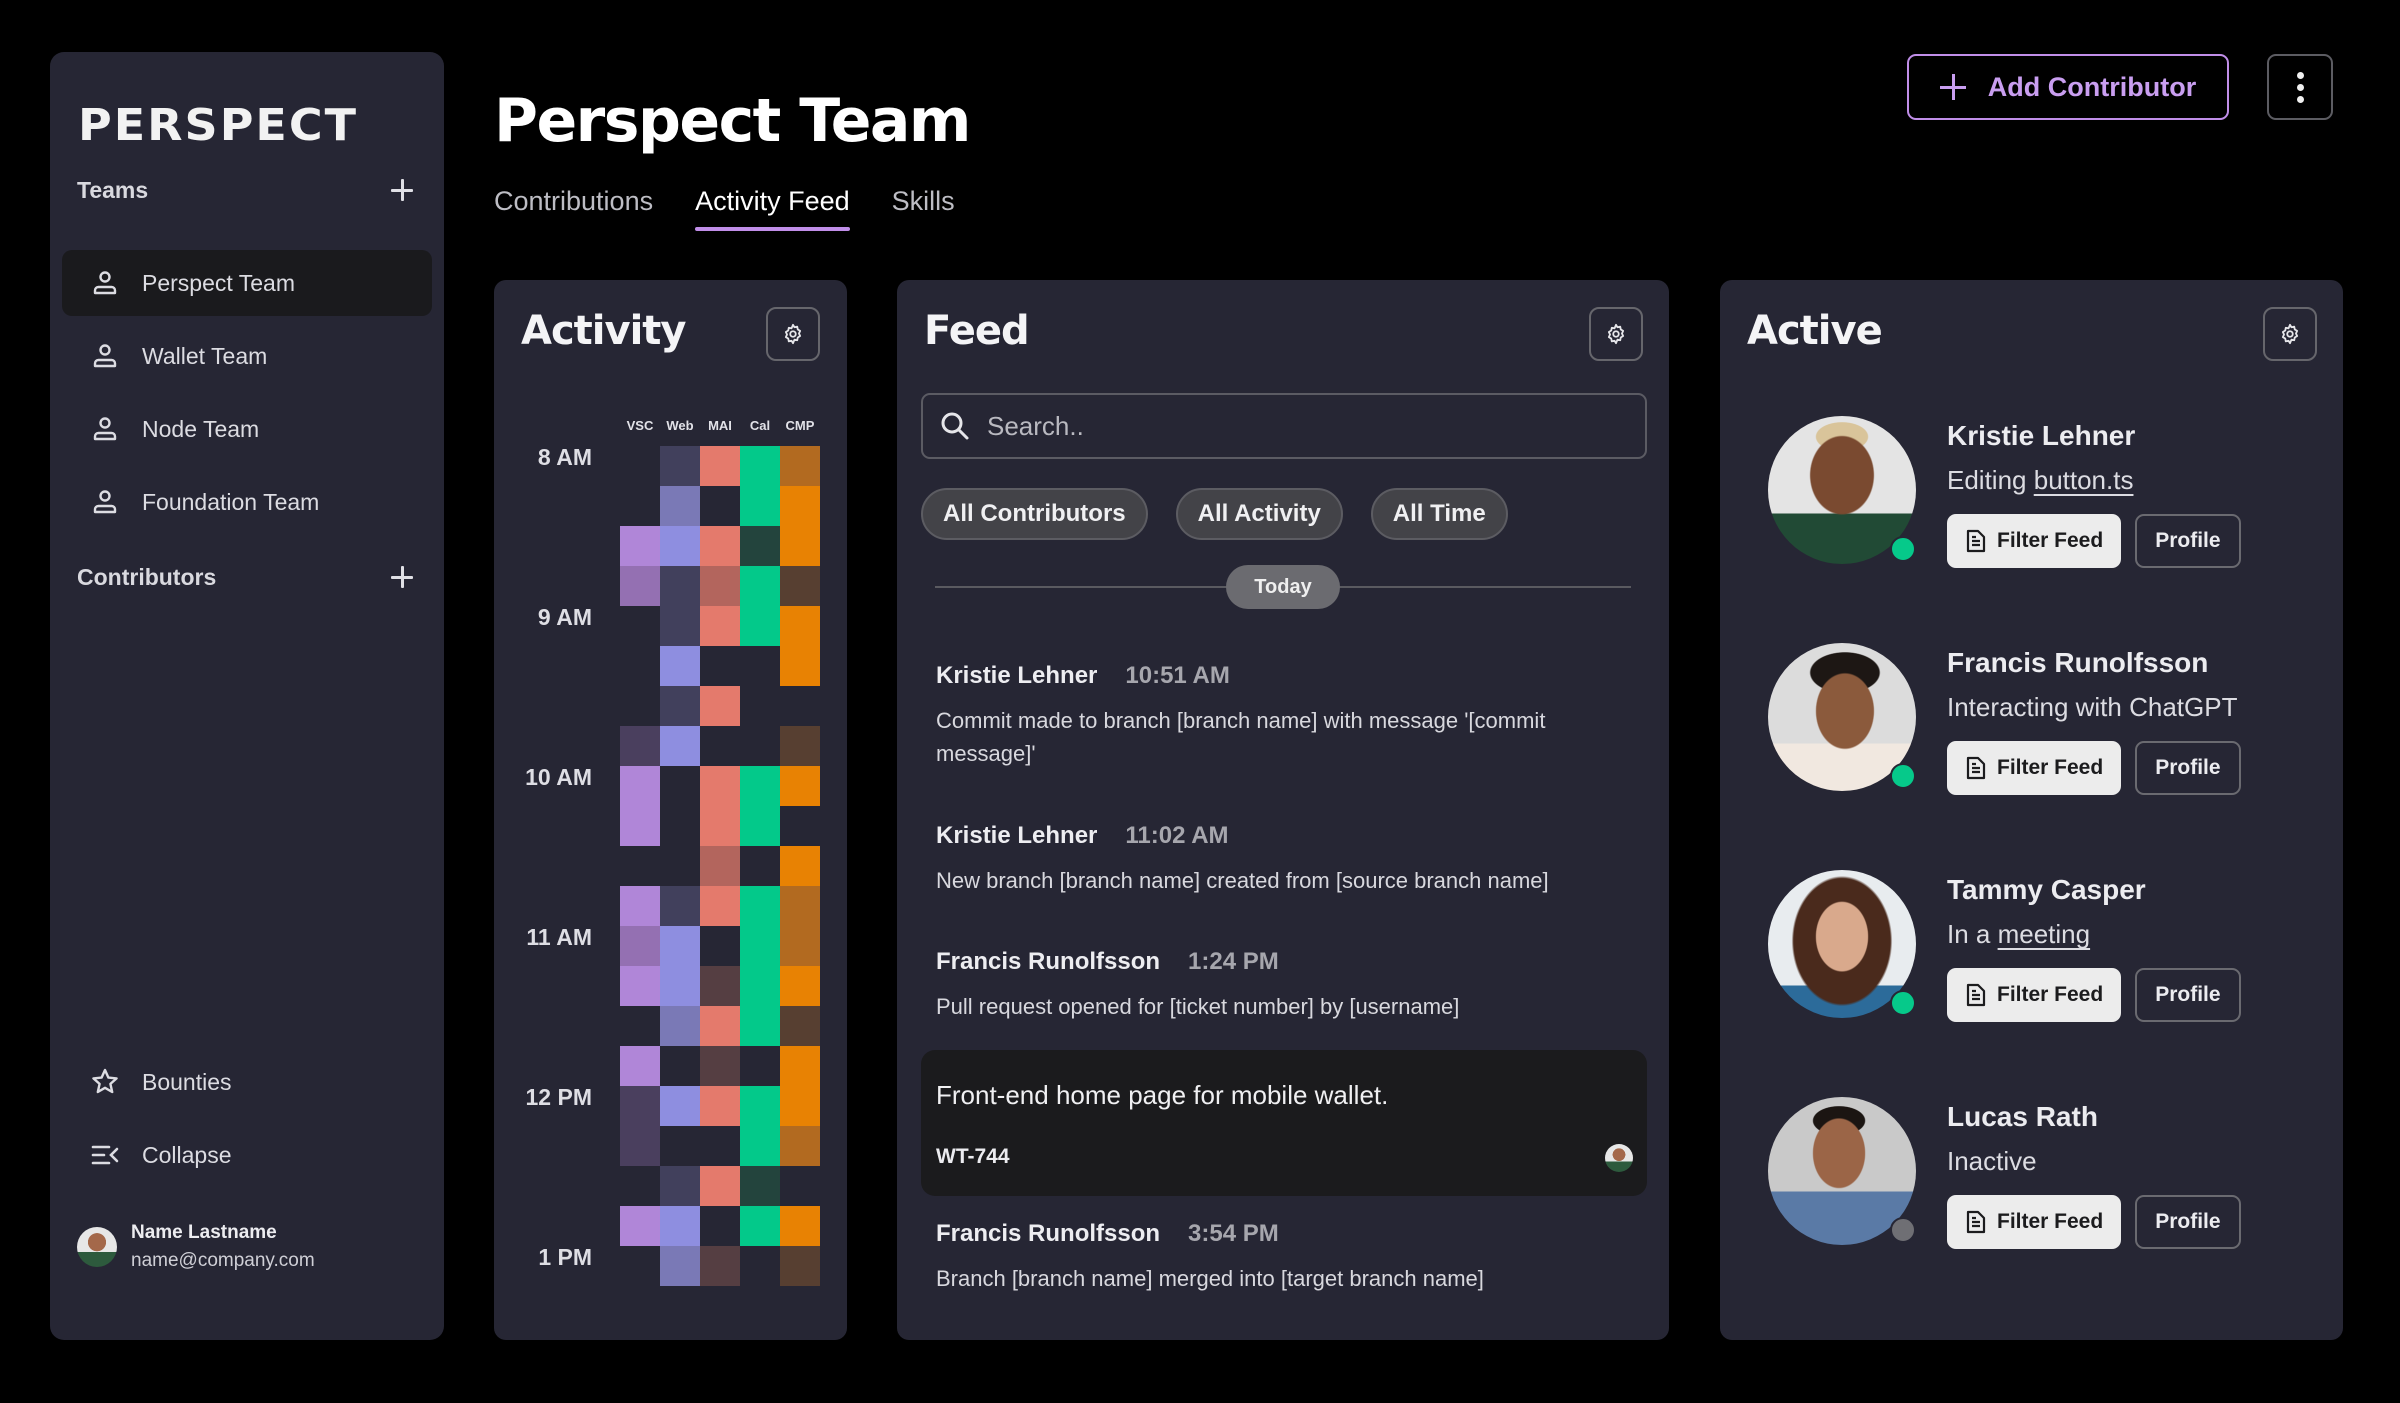 This screenshot has height=1403, width=2400. Describe the element at coordinates (1162, 1095) in the screenshot. I see `ticket-title: Front-end home page for mobile wallet.` at that location.